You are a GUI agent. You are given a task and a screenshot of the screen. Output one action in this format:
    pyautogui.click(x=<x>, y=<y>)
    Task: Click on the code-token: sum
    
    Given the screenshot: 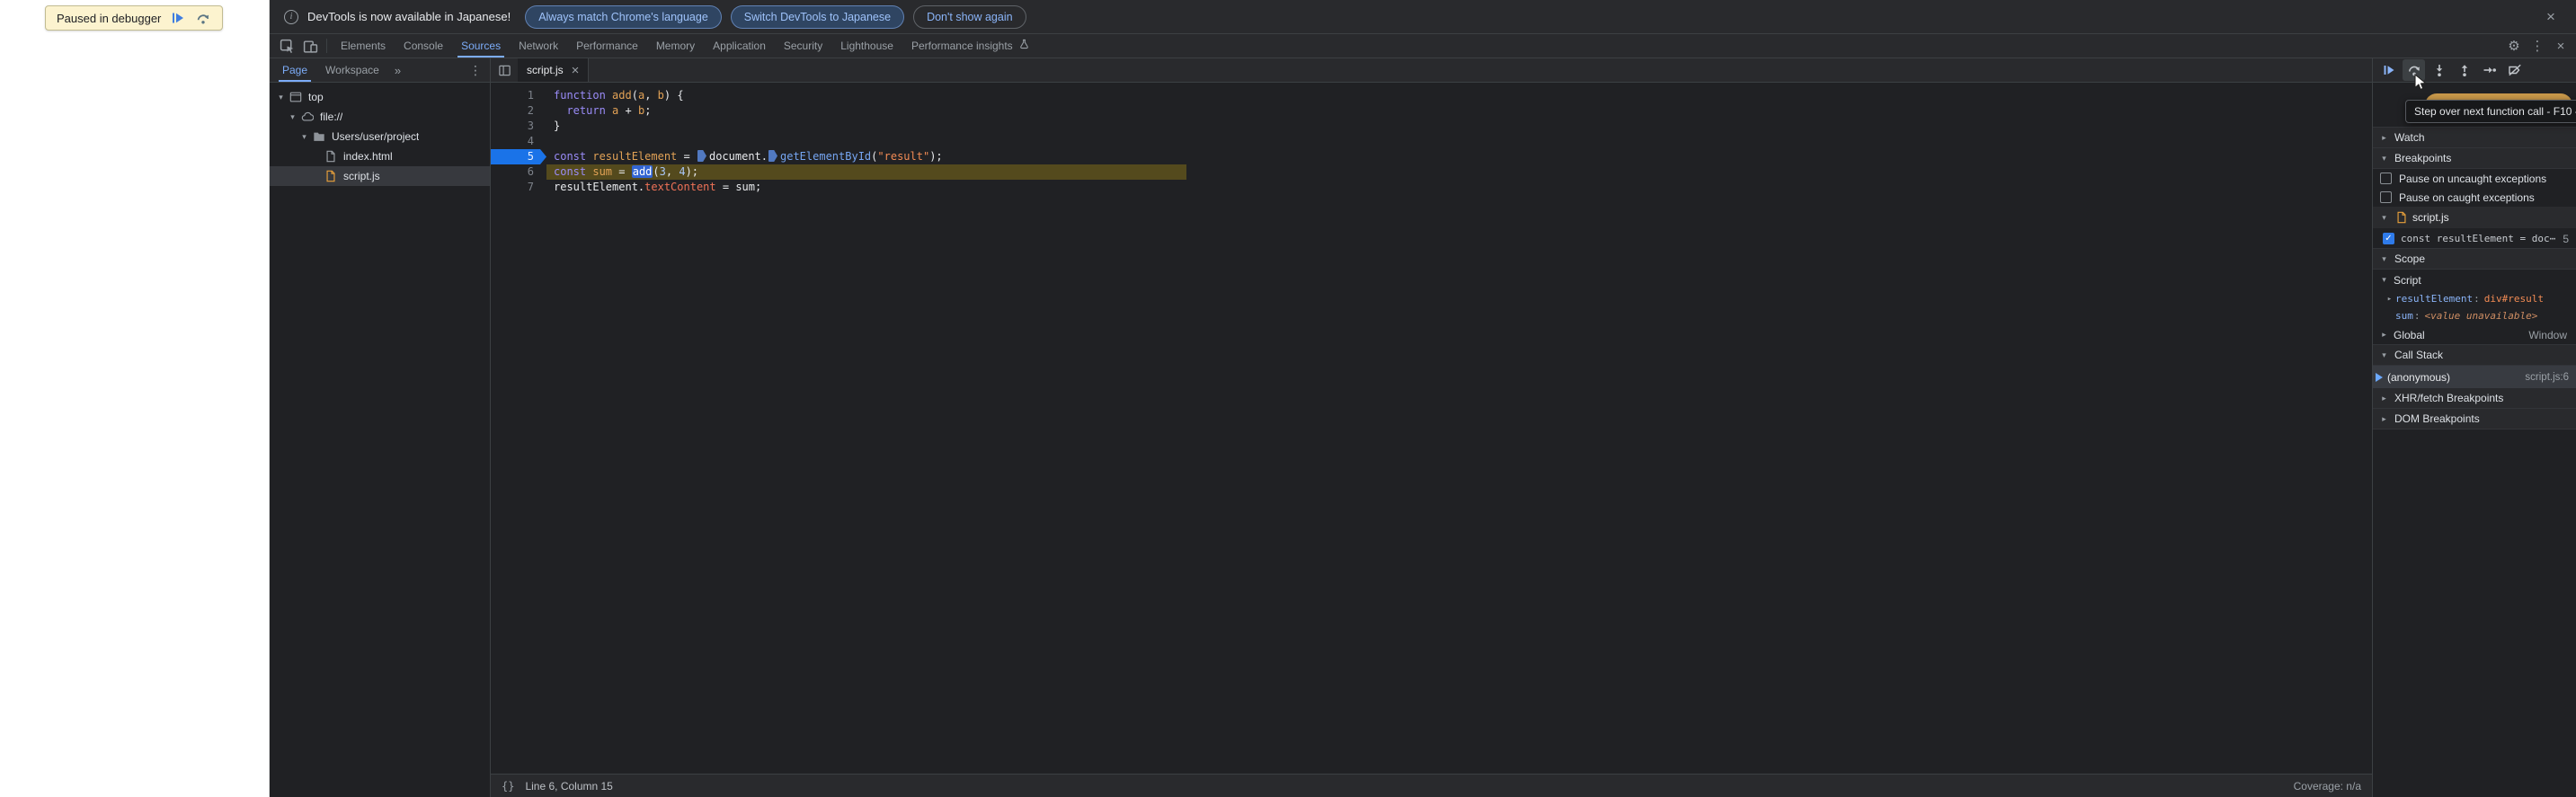 What is the action you would take?
    pyautogui.click(x=602, y=171)
    